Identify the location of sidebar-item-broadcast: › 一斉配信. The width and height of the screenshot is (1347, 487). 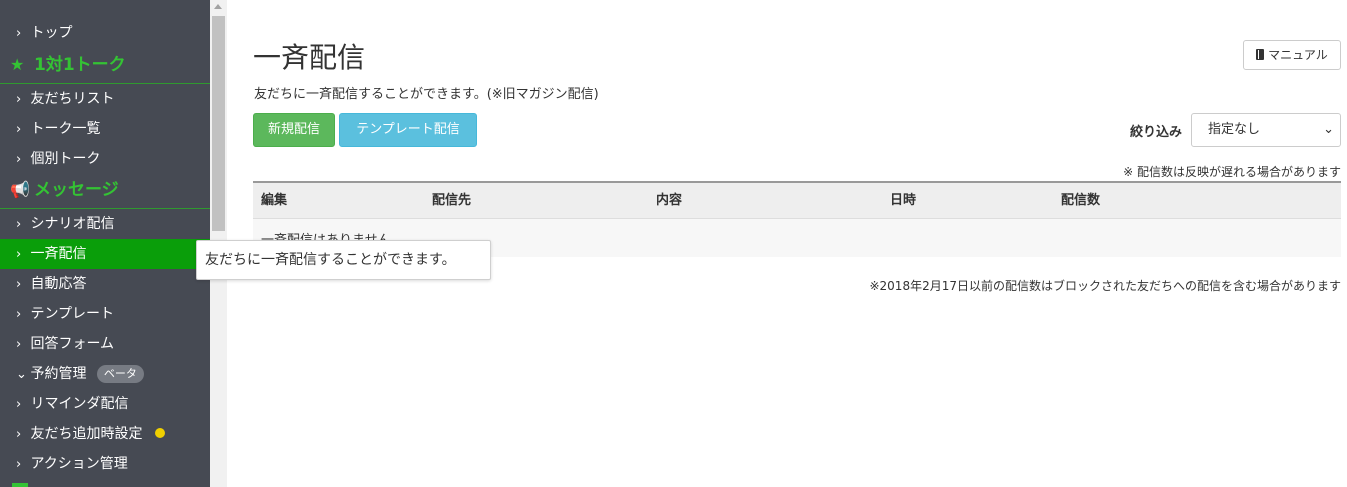
(105, 254).